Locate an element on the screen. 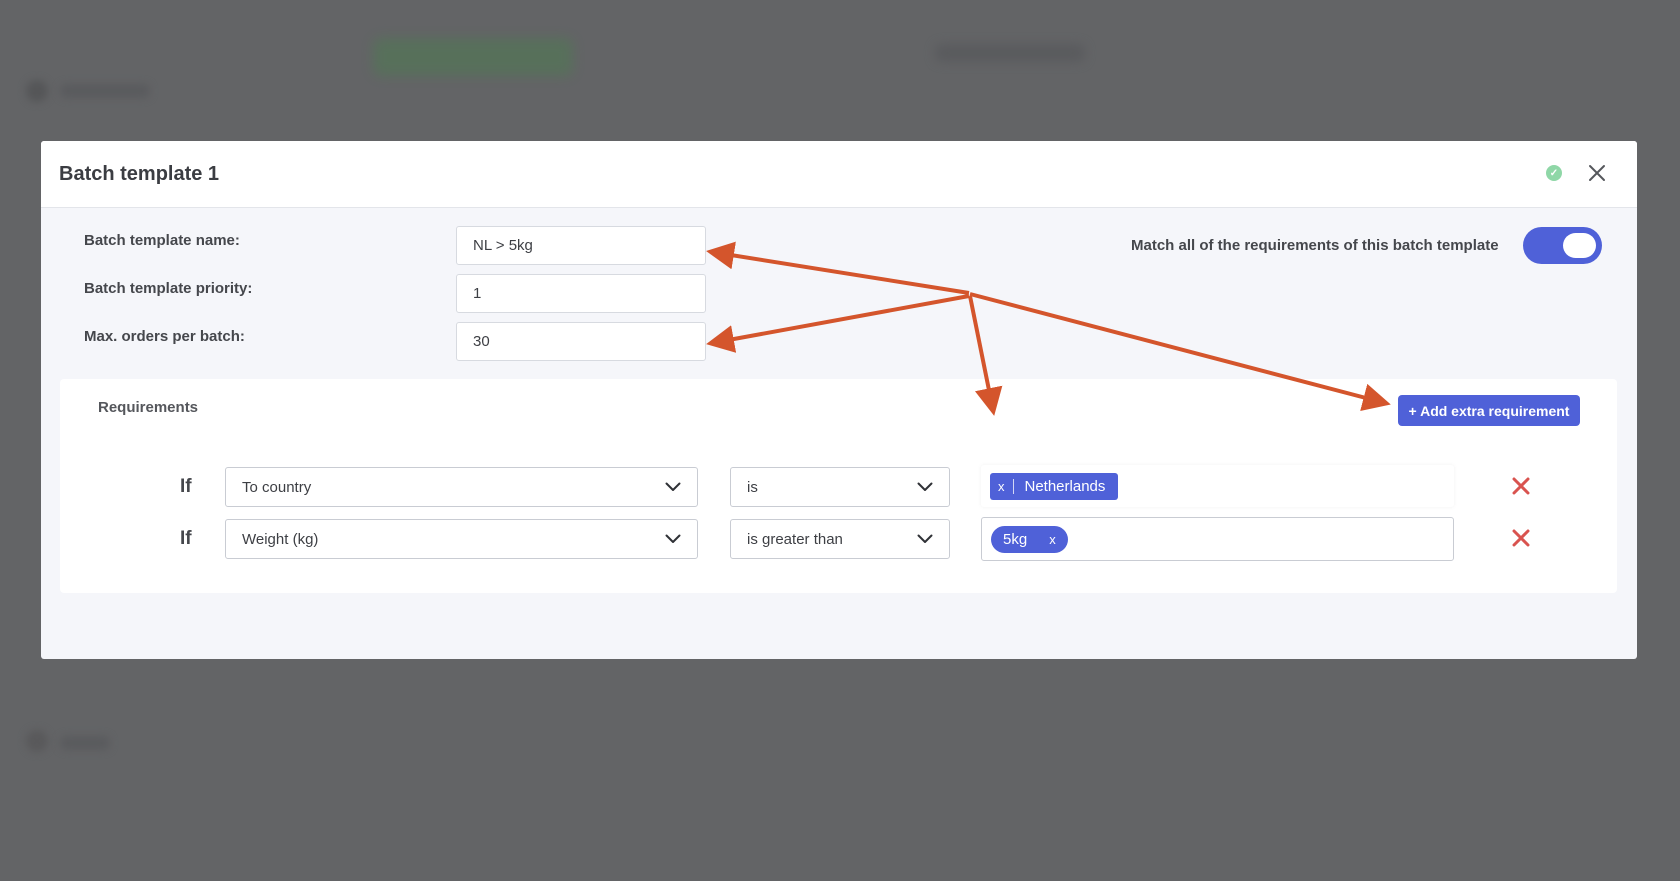 The height and width of the screenshot is (881, 1680). toggle-knob is located at coordinates (1579, 245).